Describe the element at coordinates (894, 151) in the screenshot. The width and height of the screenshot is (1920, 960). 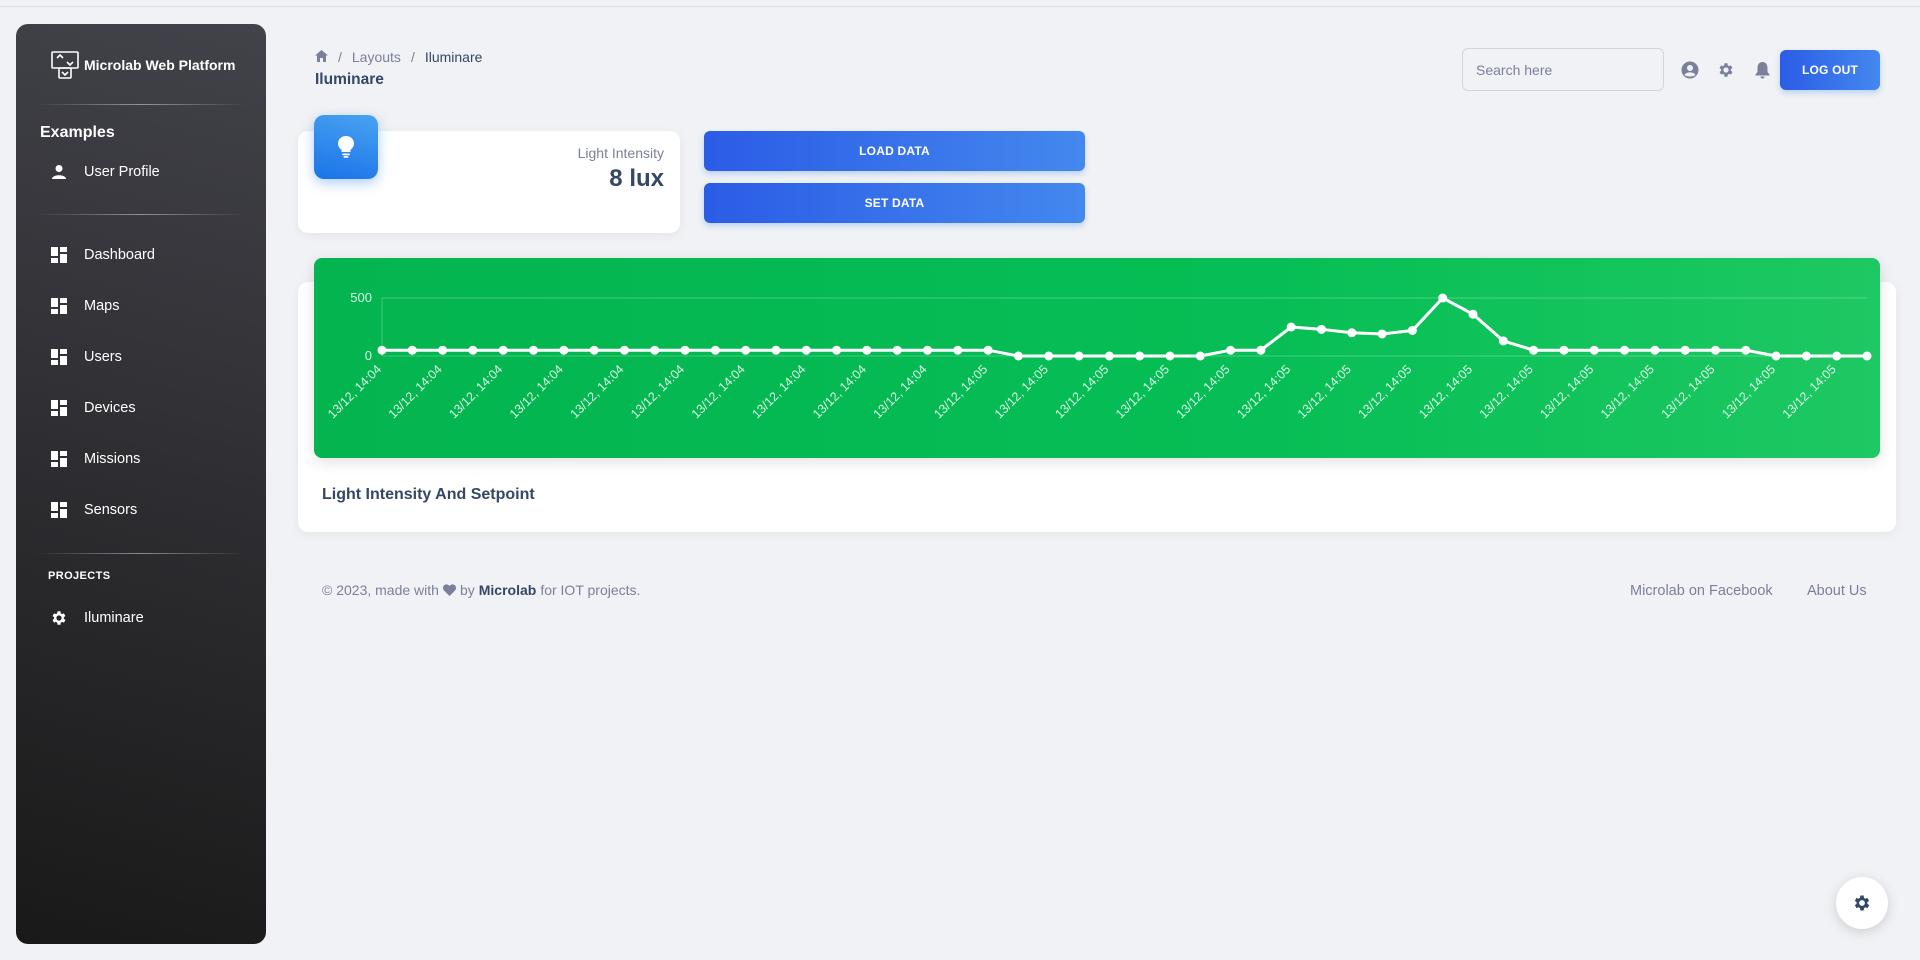
I see `load-data-button: LOAD DATA` at that location.